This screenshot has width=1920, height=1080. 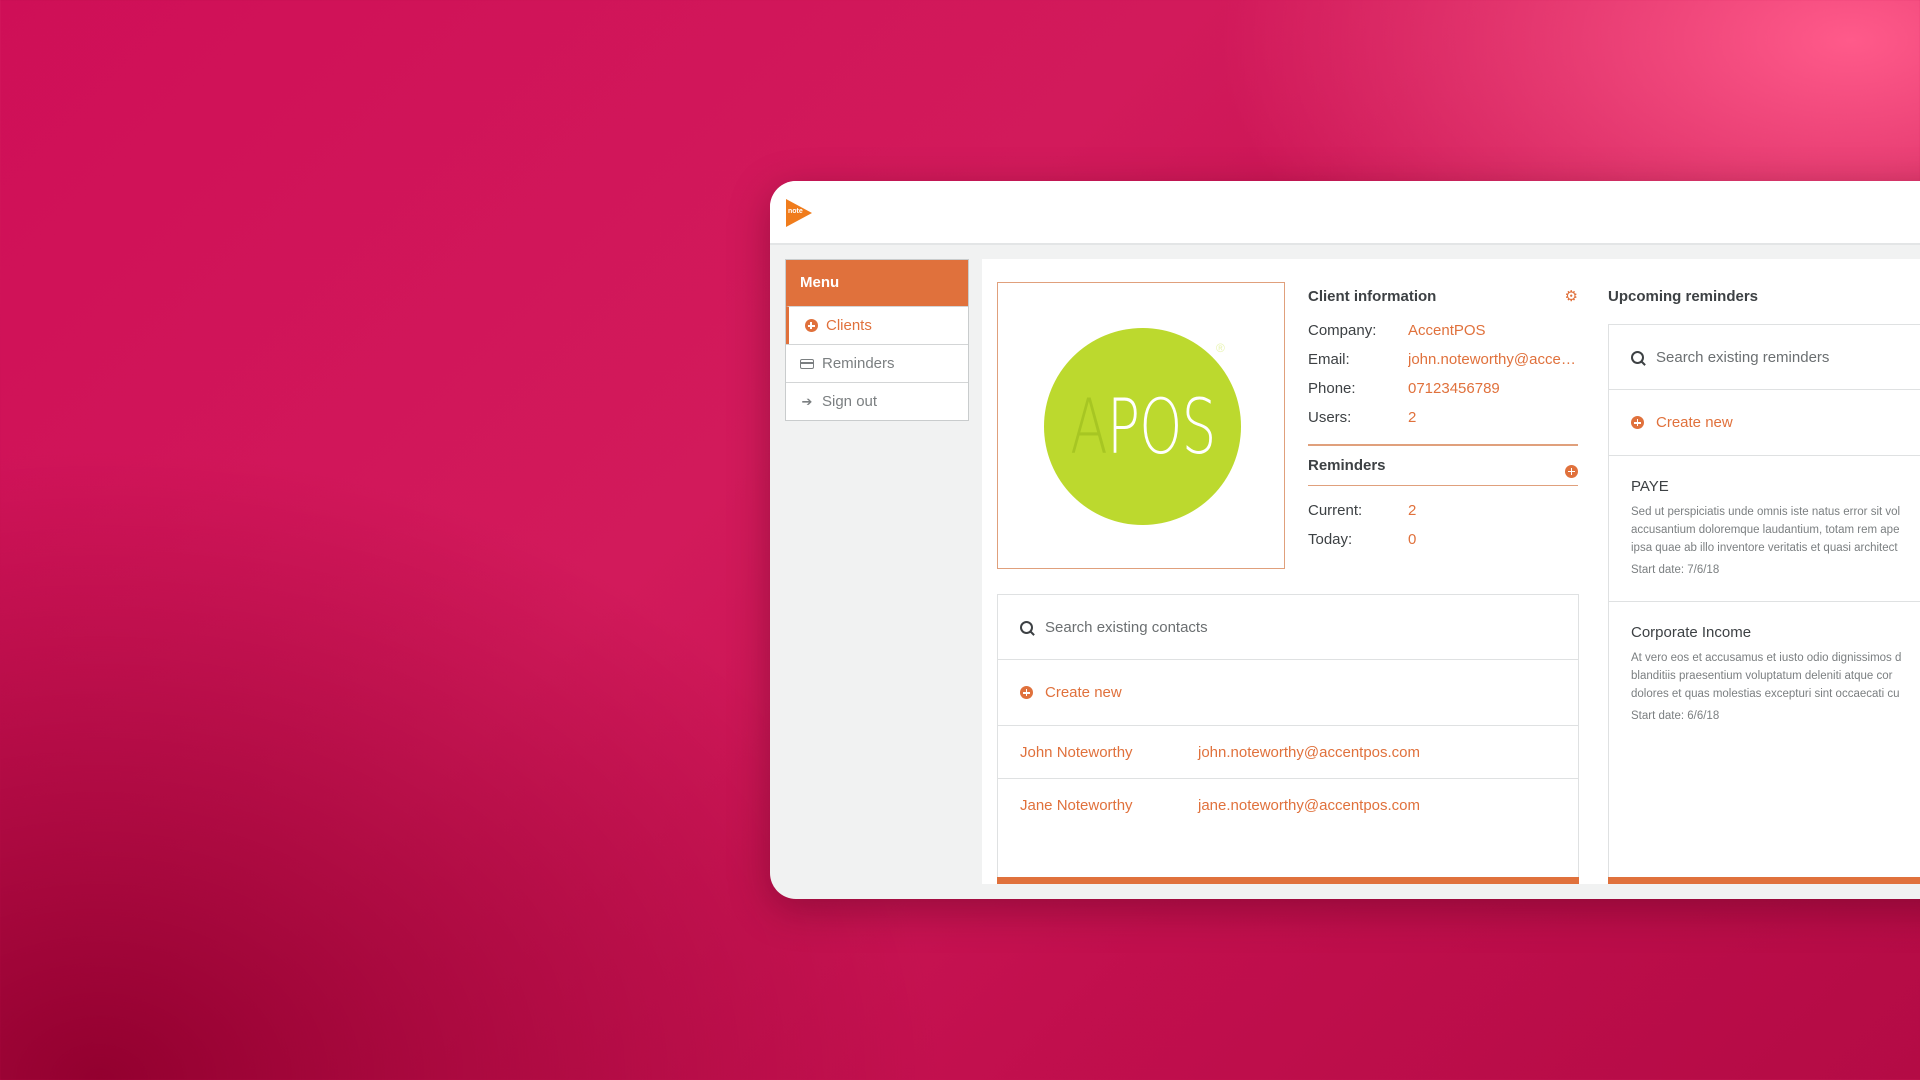 I want to click on top-bar: note, so click(x=1345, y=213).